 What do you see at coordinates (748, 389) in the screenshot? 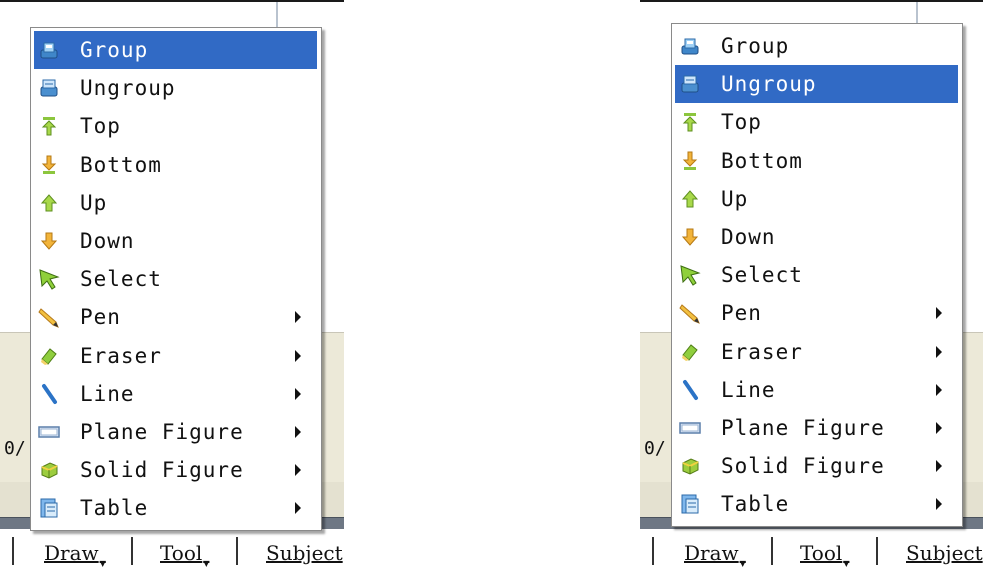
I see `menu-item-label: Line` at bounding box center [748, 389].